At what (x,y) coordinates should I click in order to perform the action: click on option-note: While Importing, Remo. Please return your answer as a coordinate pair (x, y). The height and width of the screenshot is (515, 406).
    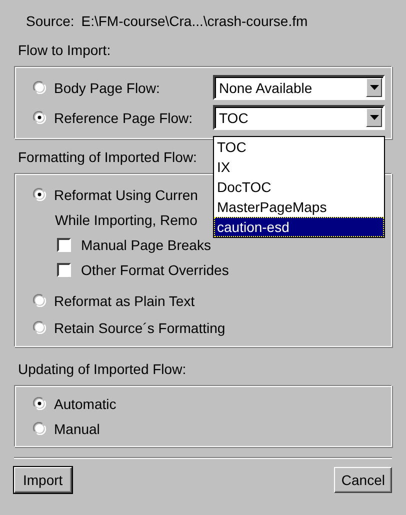
    Looking at the image, I should click on (126, 220).